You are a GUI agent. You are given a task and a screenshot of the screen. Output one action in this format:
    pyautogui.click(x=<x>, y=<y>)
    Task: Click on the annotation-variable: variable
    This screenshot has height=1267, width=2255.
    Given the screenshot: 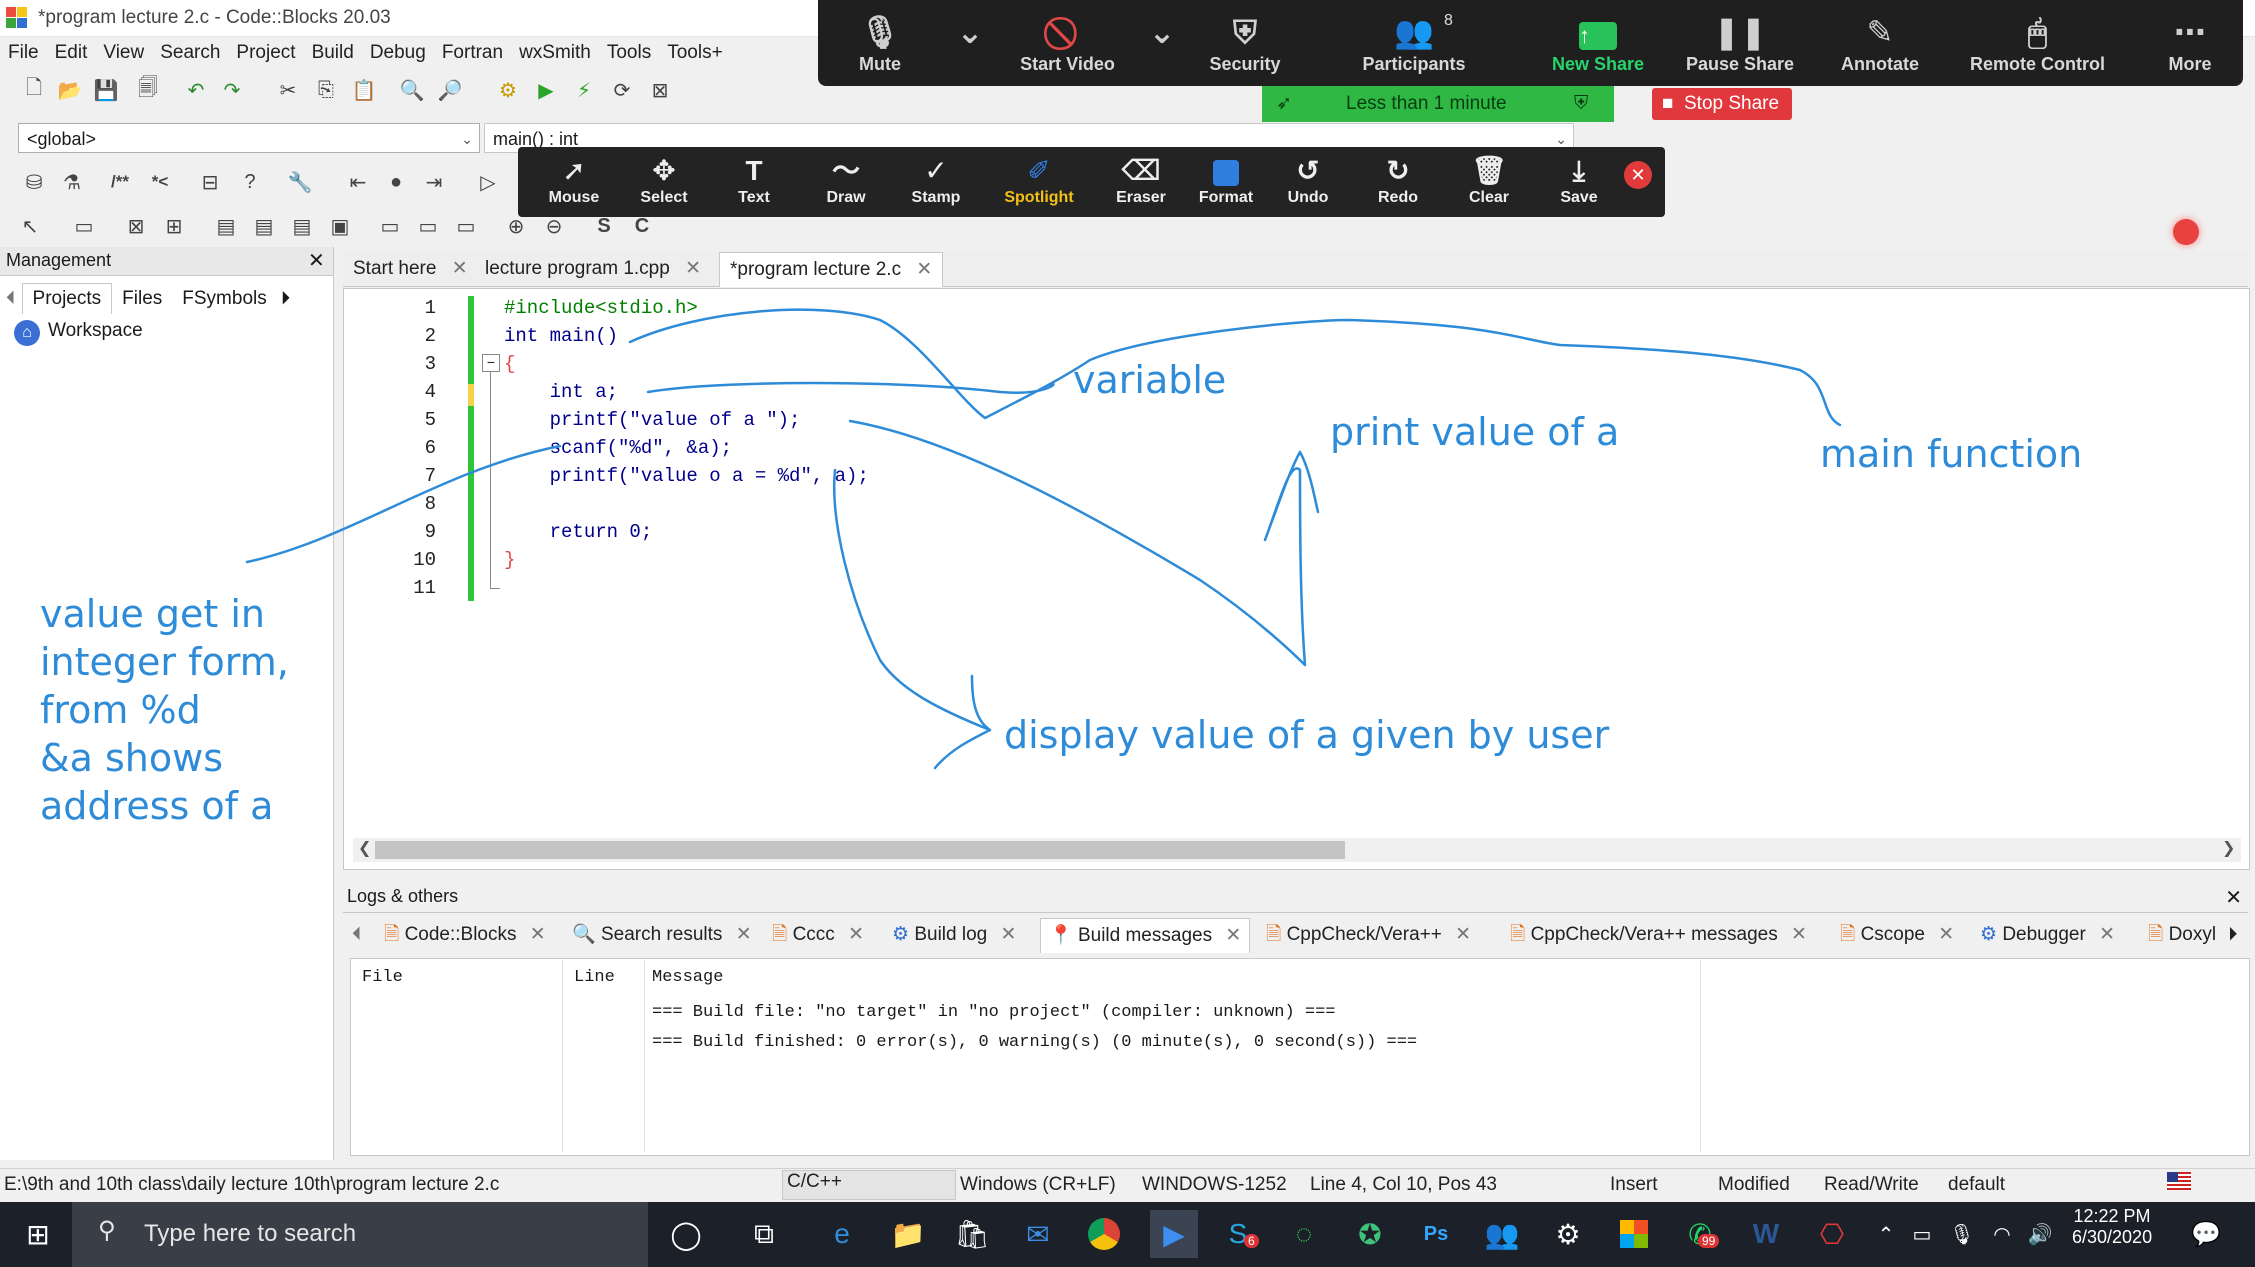 What is the action you would take?
    pyautogui.click(x=1150, y=380)
    